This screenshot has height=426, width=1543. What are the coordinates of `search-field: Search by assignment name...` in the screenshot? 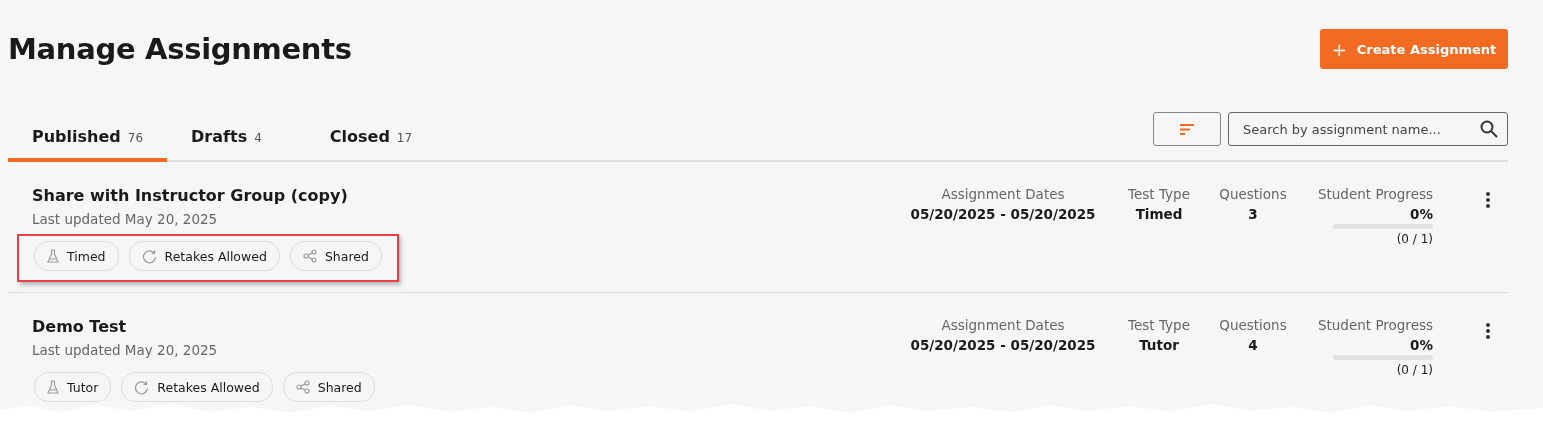 It's located at (1368, 129).